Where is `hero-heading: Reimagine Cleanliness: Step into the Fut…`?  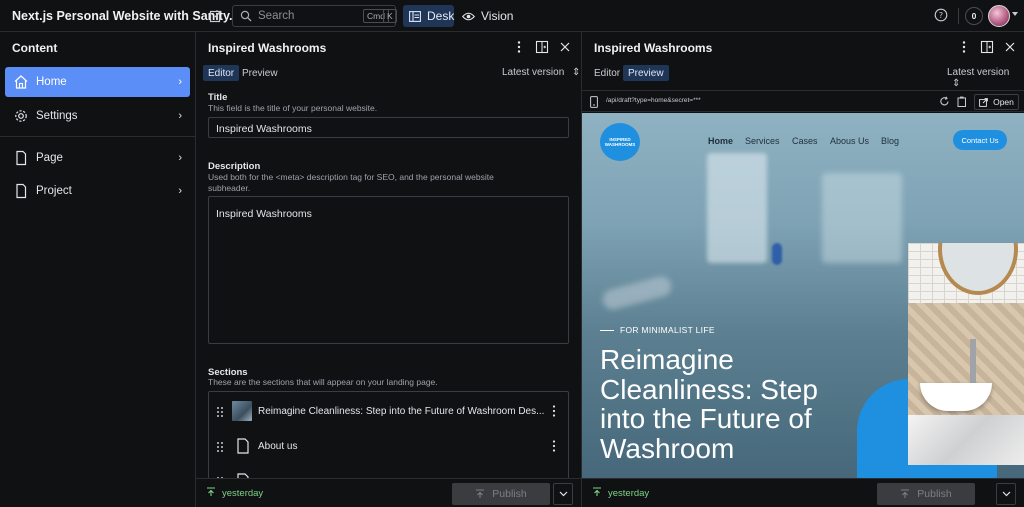
hero-heading: Reimagine Cleanliness: Step into the Fut… is located at coordinates (709, 404).